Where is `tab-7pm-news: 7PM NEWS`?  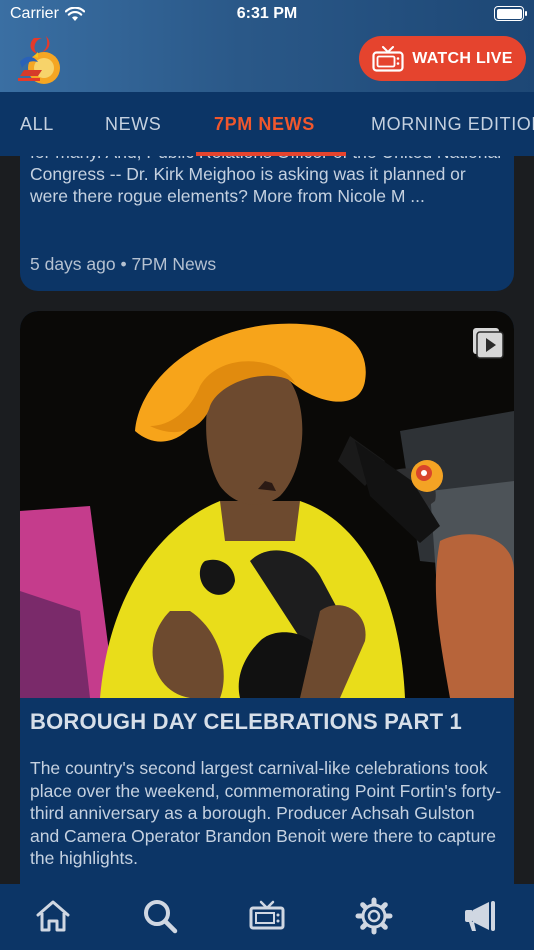
tab-7pm-news: 7PM NEWS is located at coordinates (264, 124).